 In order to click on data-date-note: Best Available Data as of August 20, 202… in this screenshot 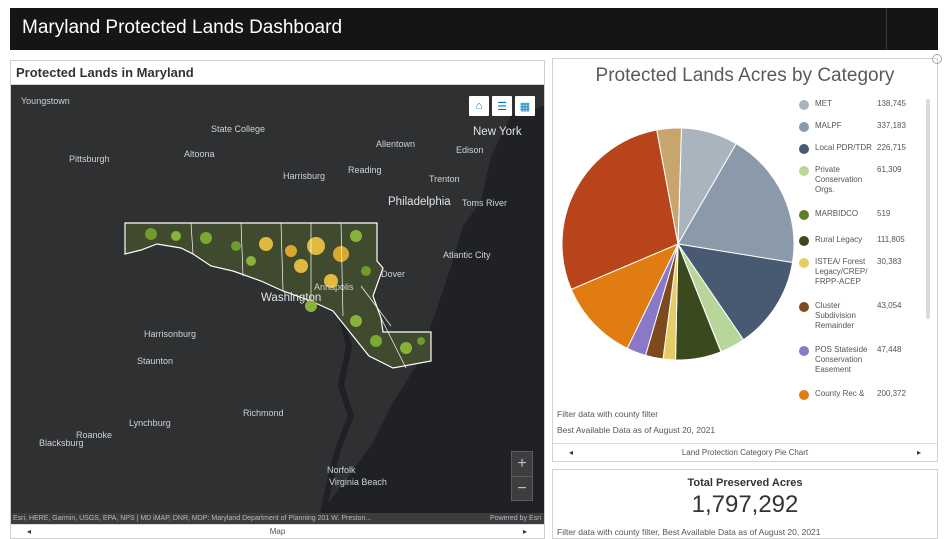, I will do `click(636, 430)`.